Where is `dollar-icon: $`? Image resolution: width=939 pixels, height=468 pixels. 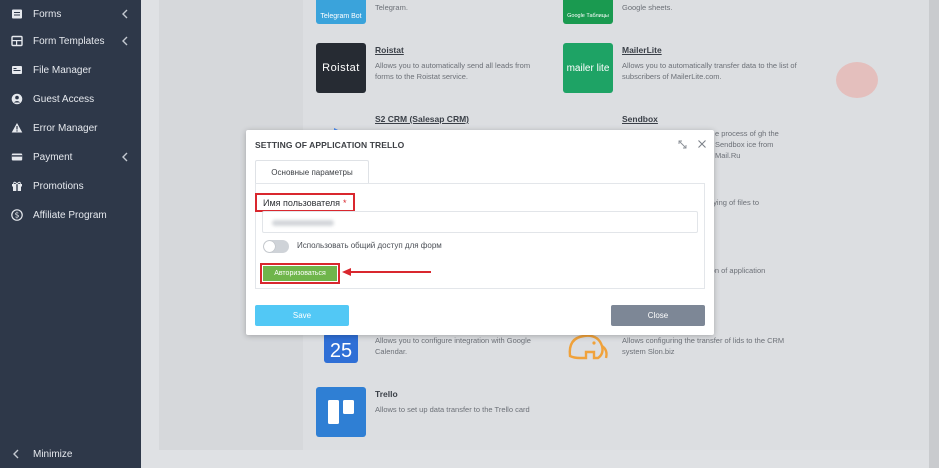 dollar-icon: $ is located at coordinates (17, 215).